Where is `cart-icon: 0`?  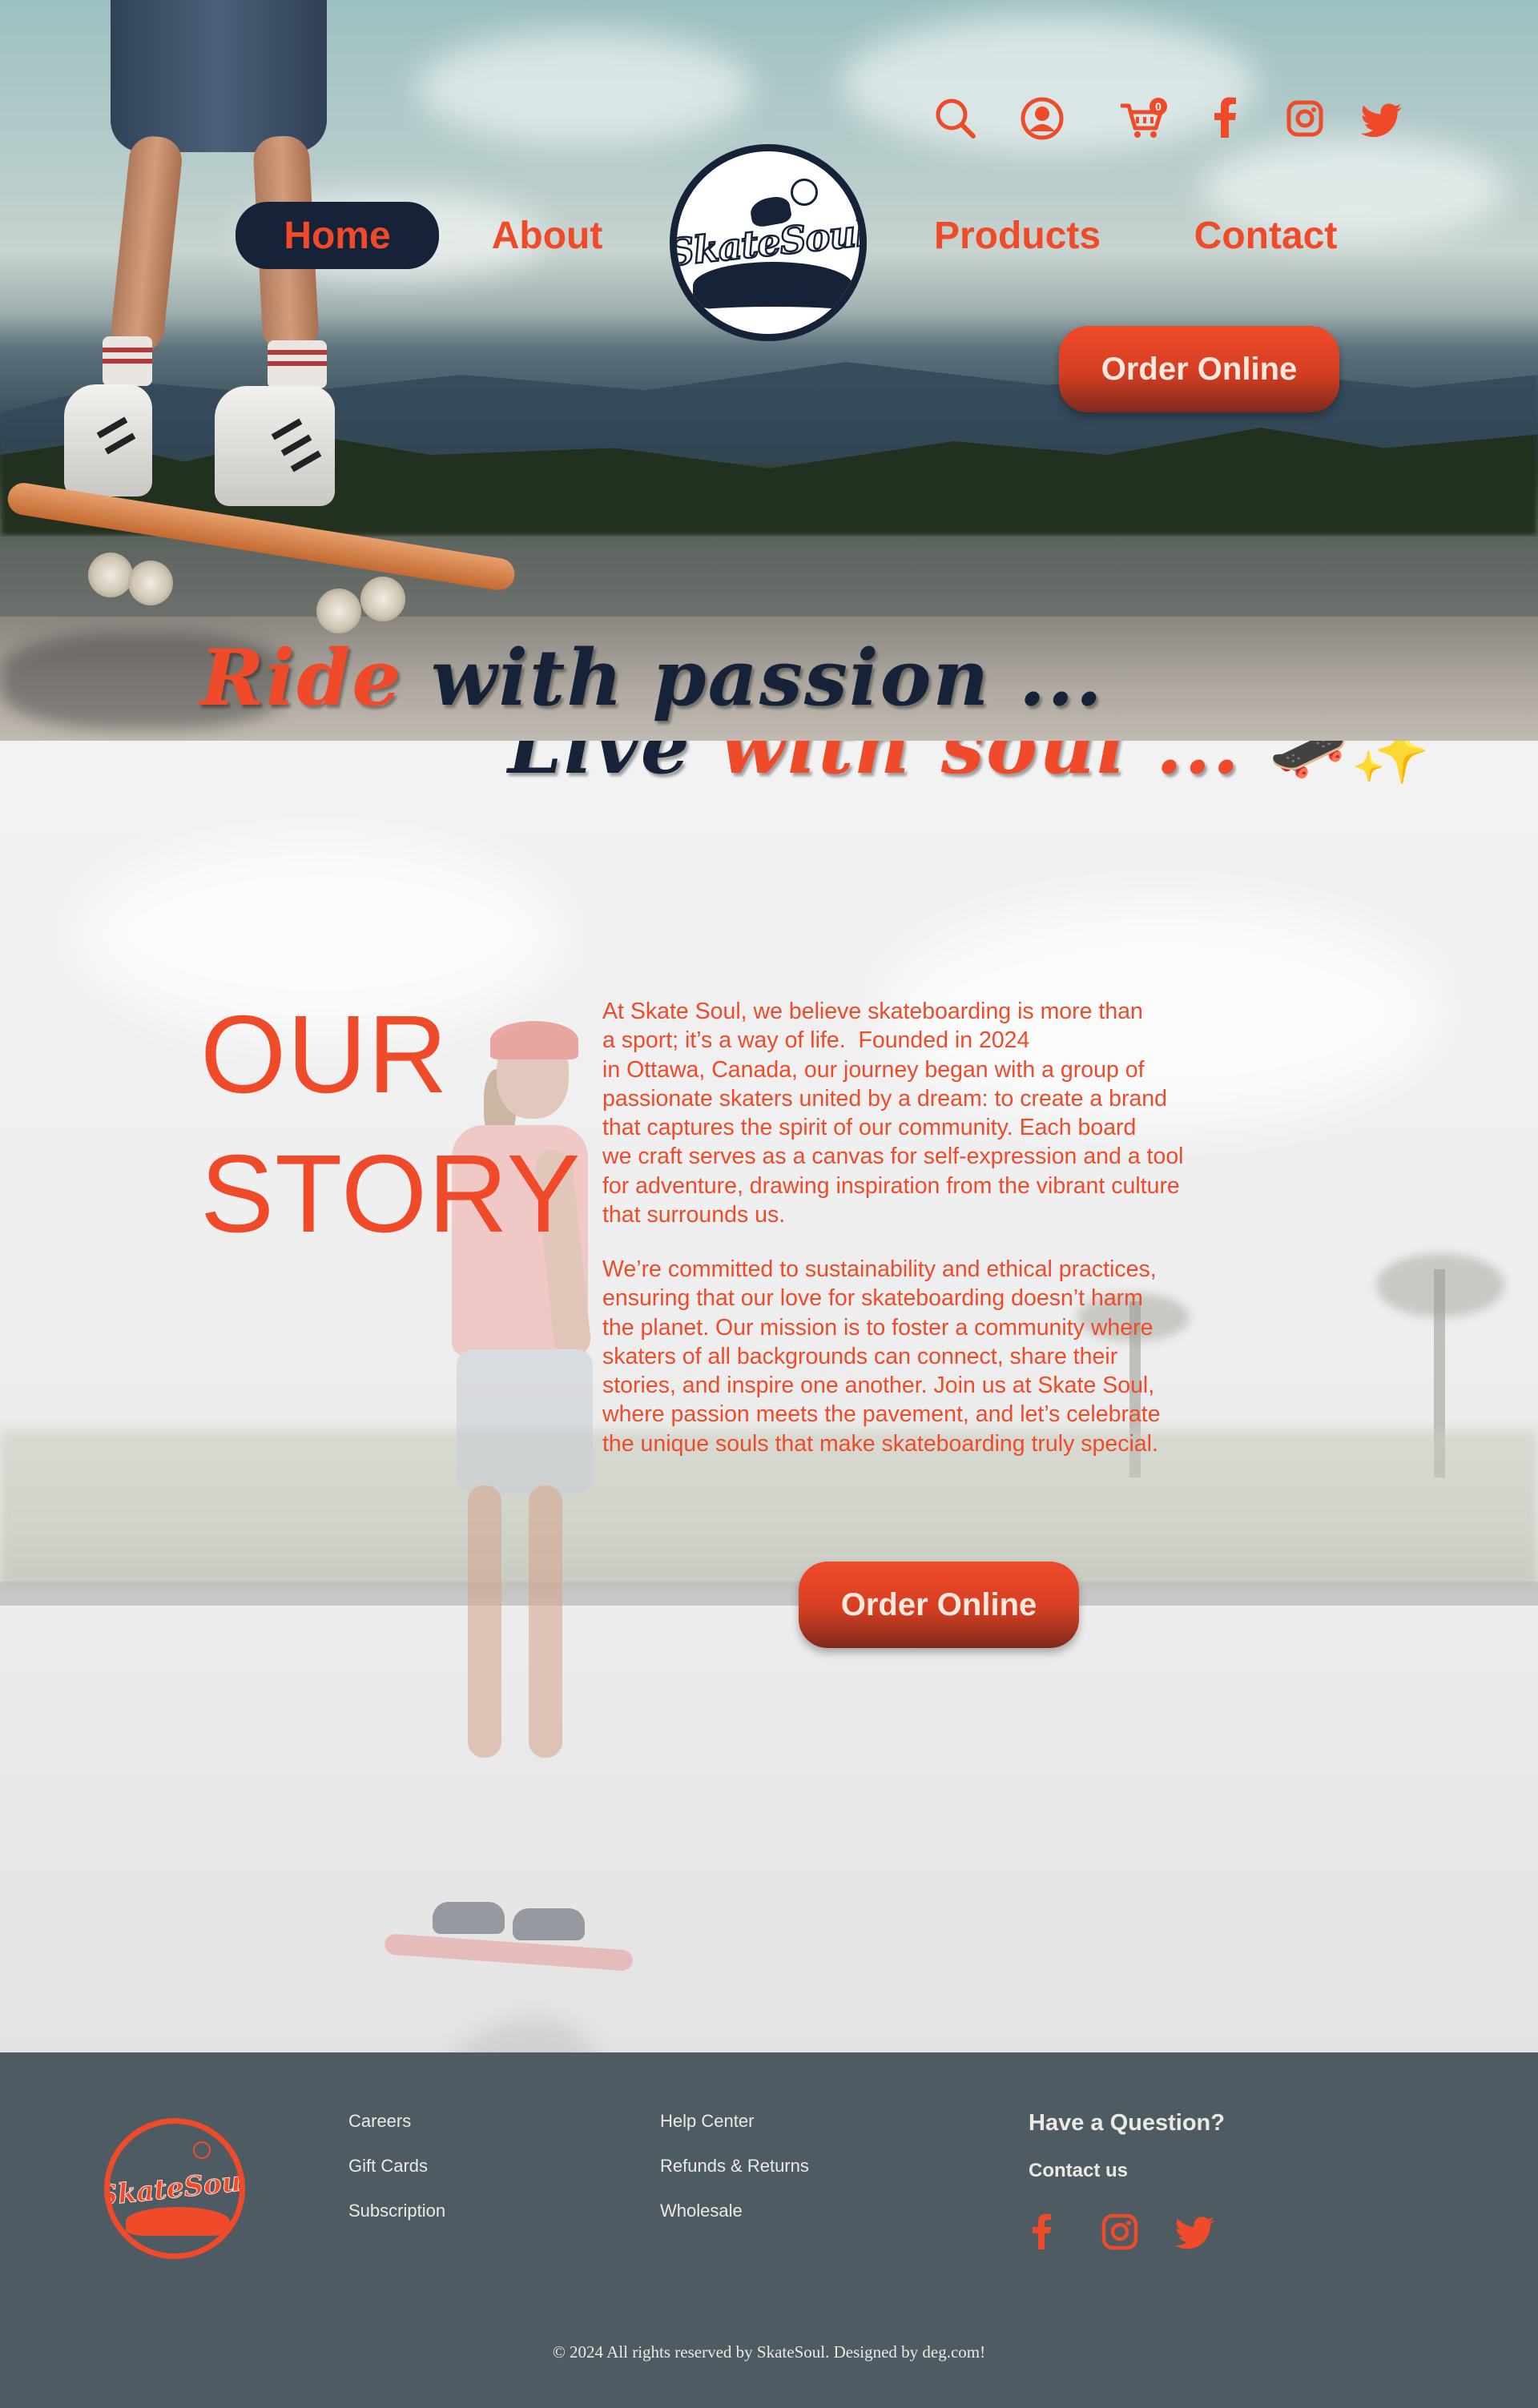 cart-icon: 0 is located at coordinates (1142, 119).